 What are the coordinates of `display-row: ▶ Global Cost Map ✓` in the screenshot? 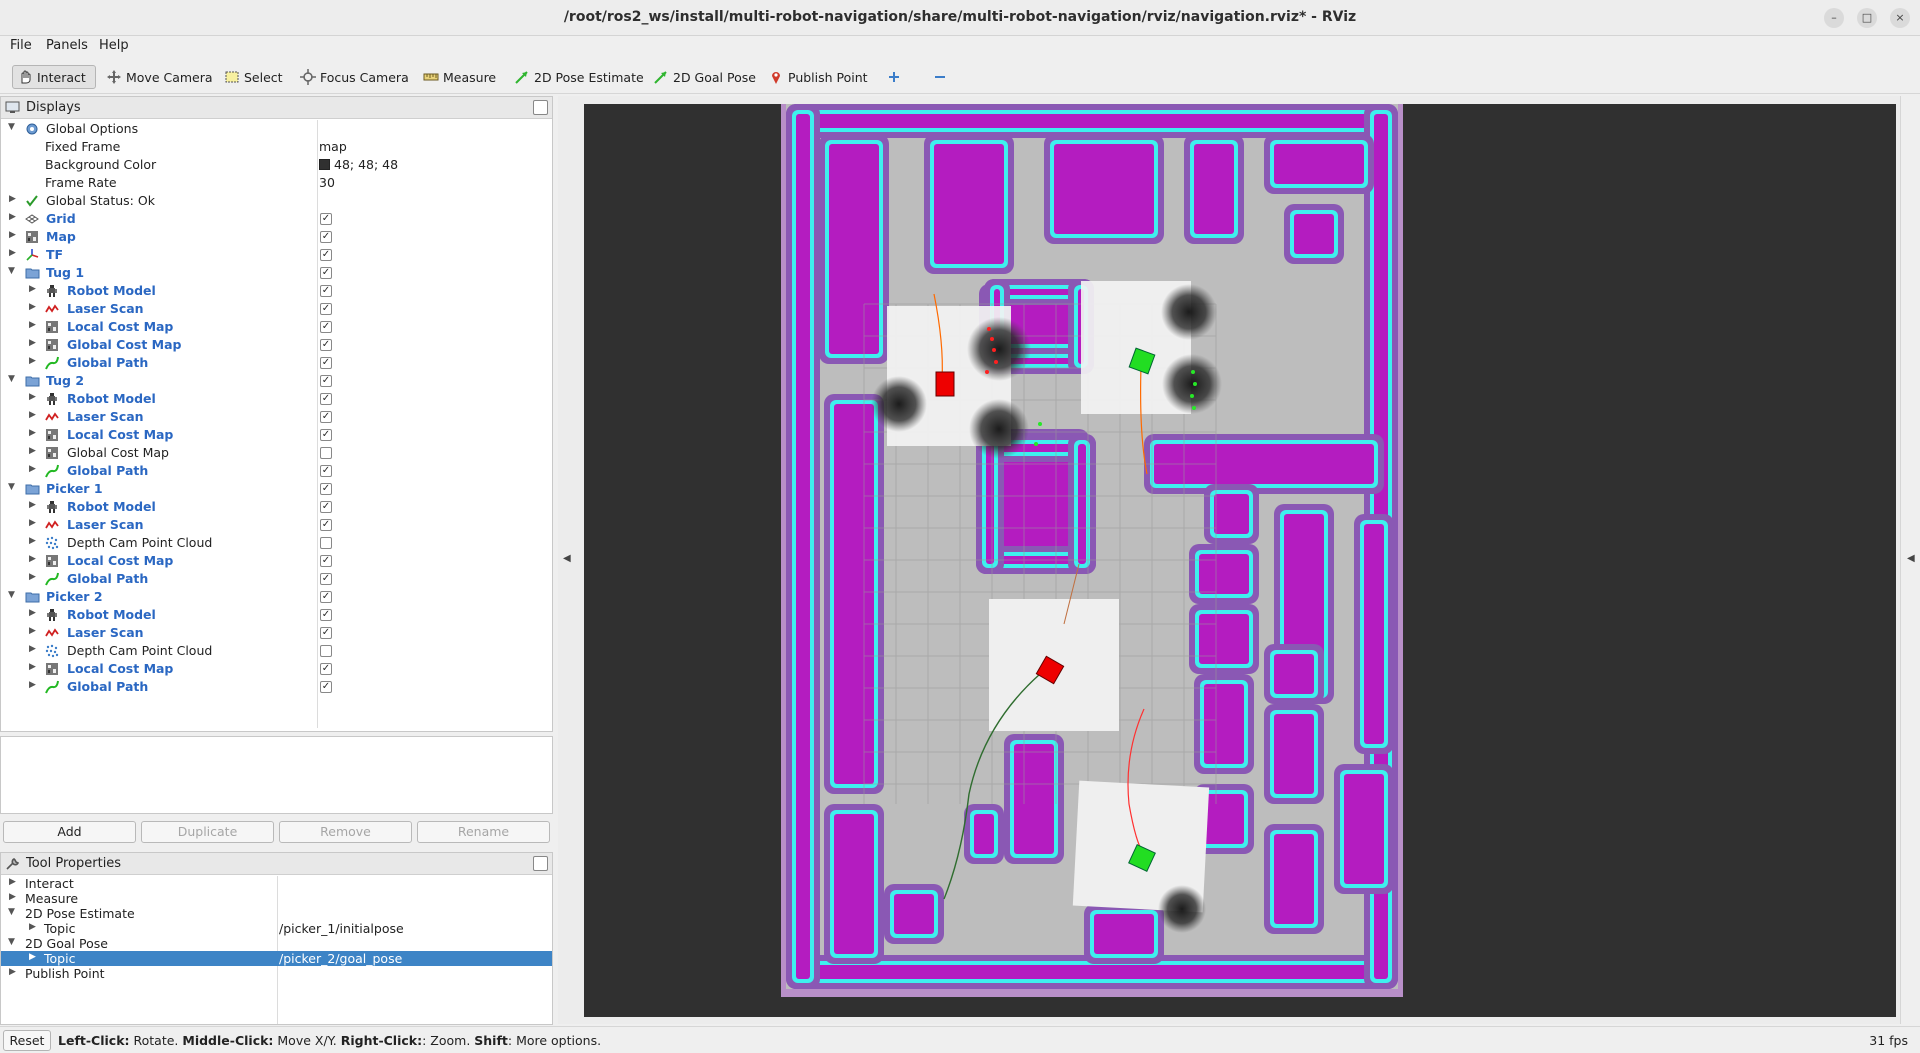 It's located at (276, 345).